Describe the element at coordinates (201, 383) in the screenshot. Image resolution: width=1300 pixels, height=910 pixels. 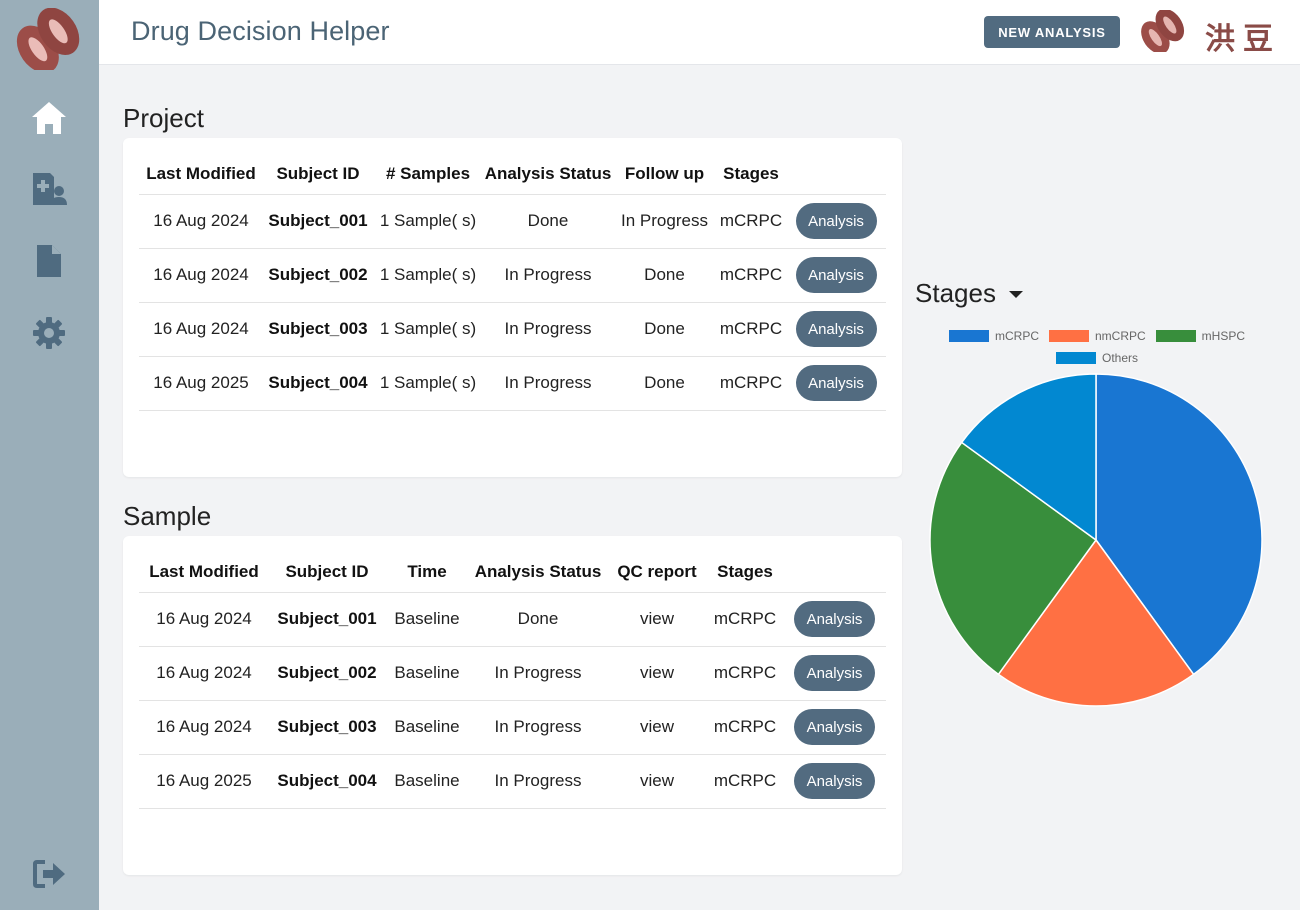
I see `last-modified-cell: 16 Aug 2025` at that location.